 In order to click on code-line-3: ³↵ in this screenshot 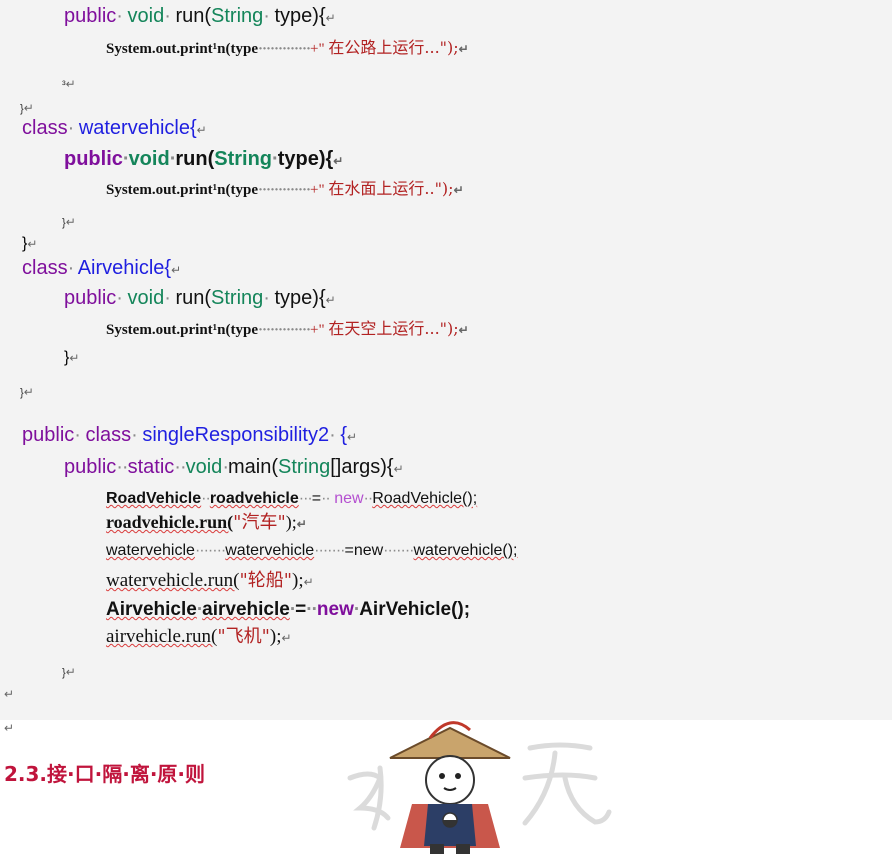, I will do `click(69, 84)`.